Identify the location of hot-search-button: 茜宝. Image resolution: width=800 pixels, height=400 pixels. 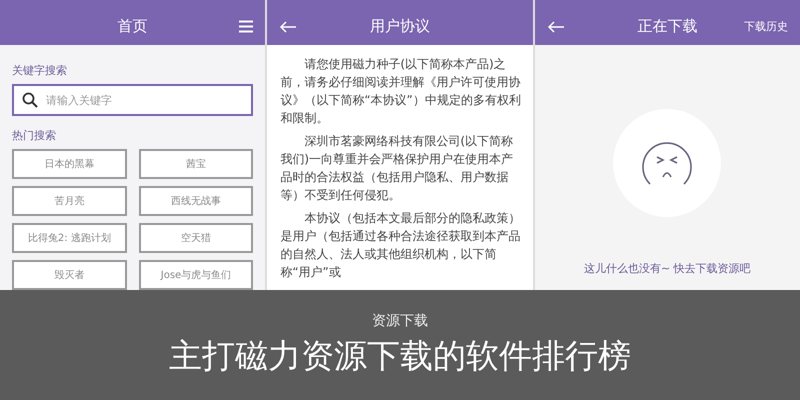
(196, 164).